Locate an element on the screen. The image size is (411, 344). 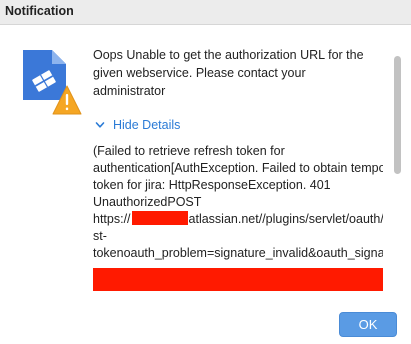
chevron-down-icon is located at coordinates (100, 125).